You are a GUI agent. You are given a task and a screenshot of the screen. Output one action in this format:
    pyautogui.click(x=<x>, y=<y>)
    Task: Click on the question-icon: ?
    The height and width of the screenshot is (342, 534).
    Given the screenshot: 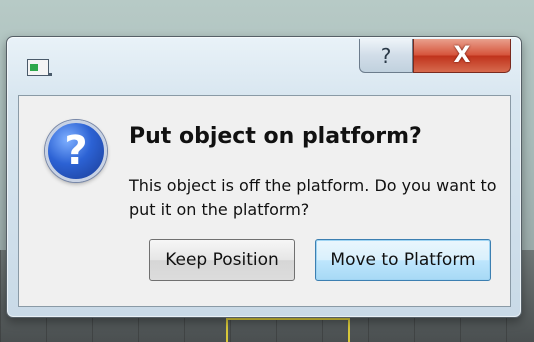 What is the action you would take?
    pyautogui.click(x=76, y=151)
    